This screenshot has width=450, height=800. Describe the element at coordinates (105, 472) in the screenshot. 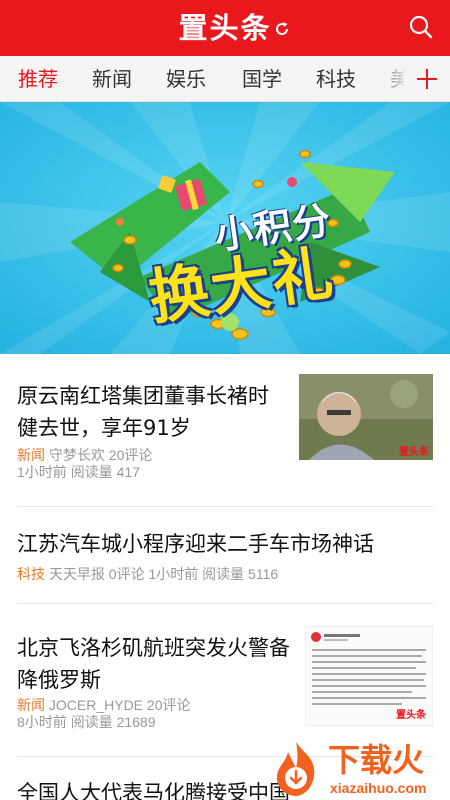

I see `article-reads: 阅读量 417` at that location.